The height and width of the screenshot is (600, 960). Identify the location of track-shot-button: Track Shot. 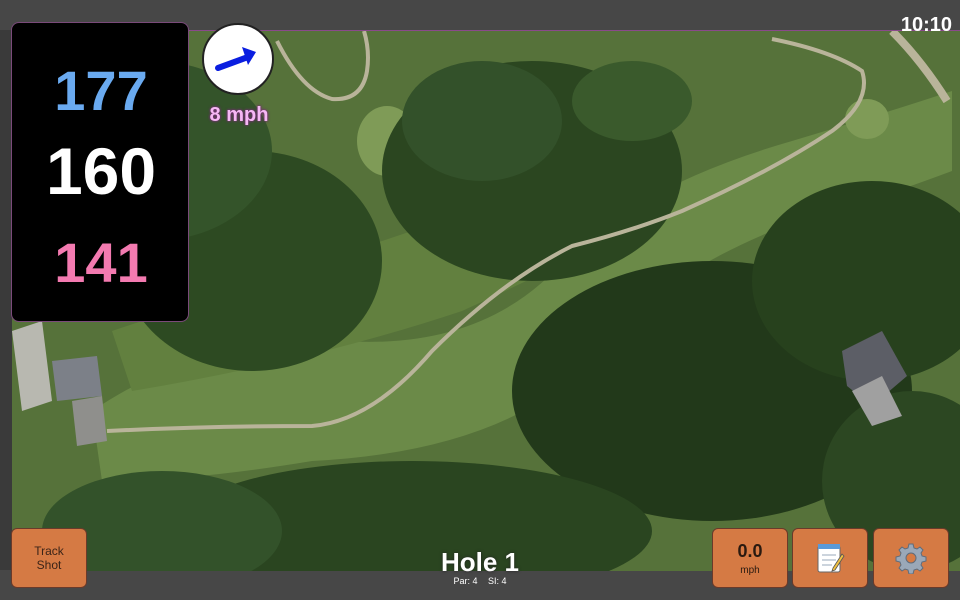
(49, 558).